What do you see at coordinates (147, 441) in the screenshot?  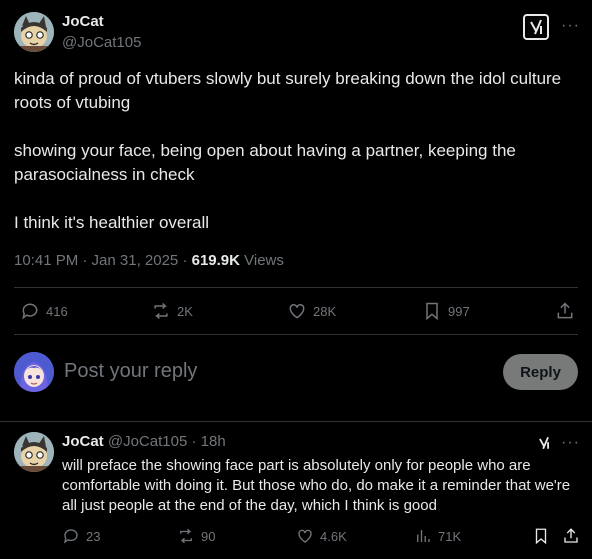 I see `reply-author-handle: @JoCat105` at bounding box center [147, 441].